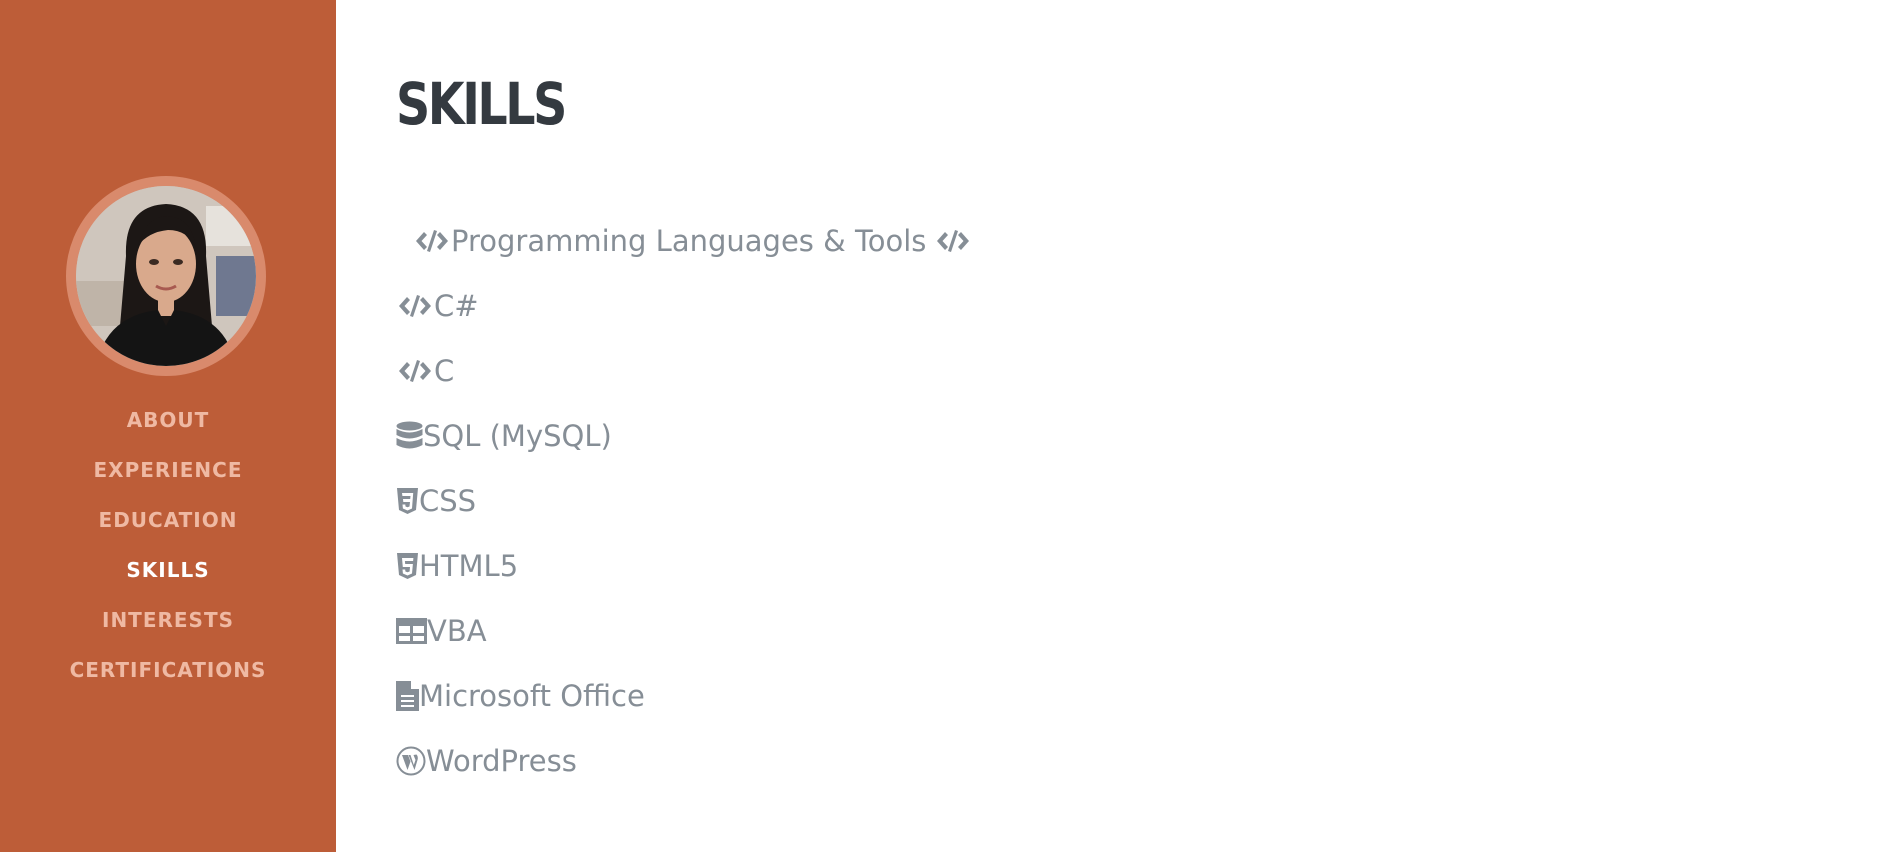 The image size is (1883, 852). I want to click on css3-icon, so click(407, 501).